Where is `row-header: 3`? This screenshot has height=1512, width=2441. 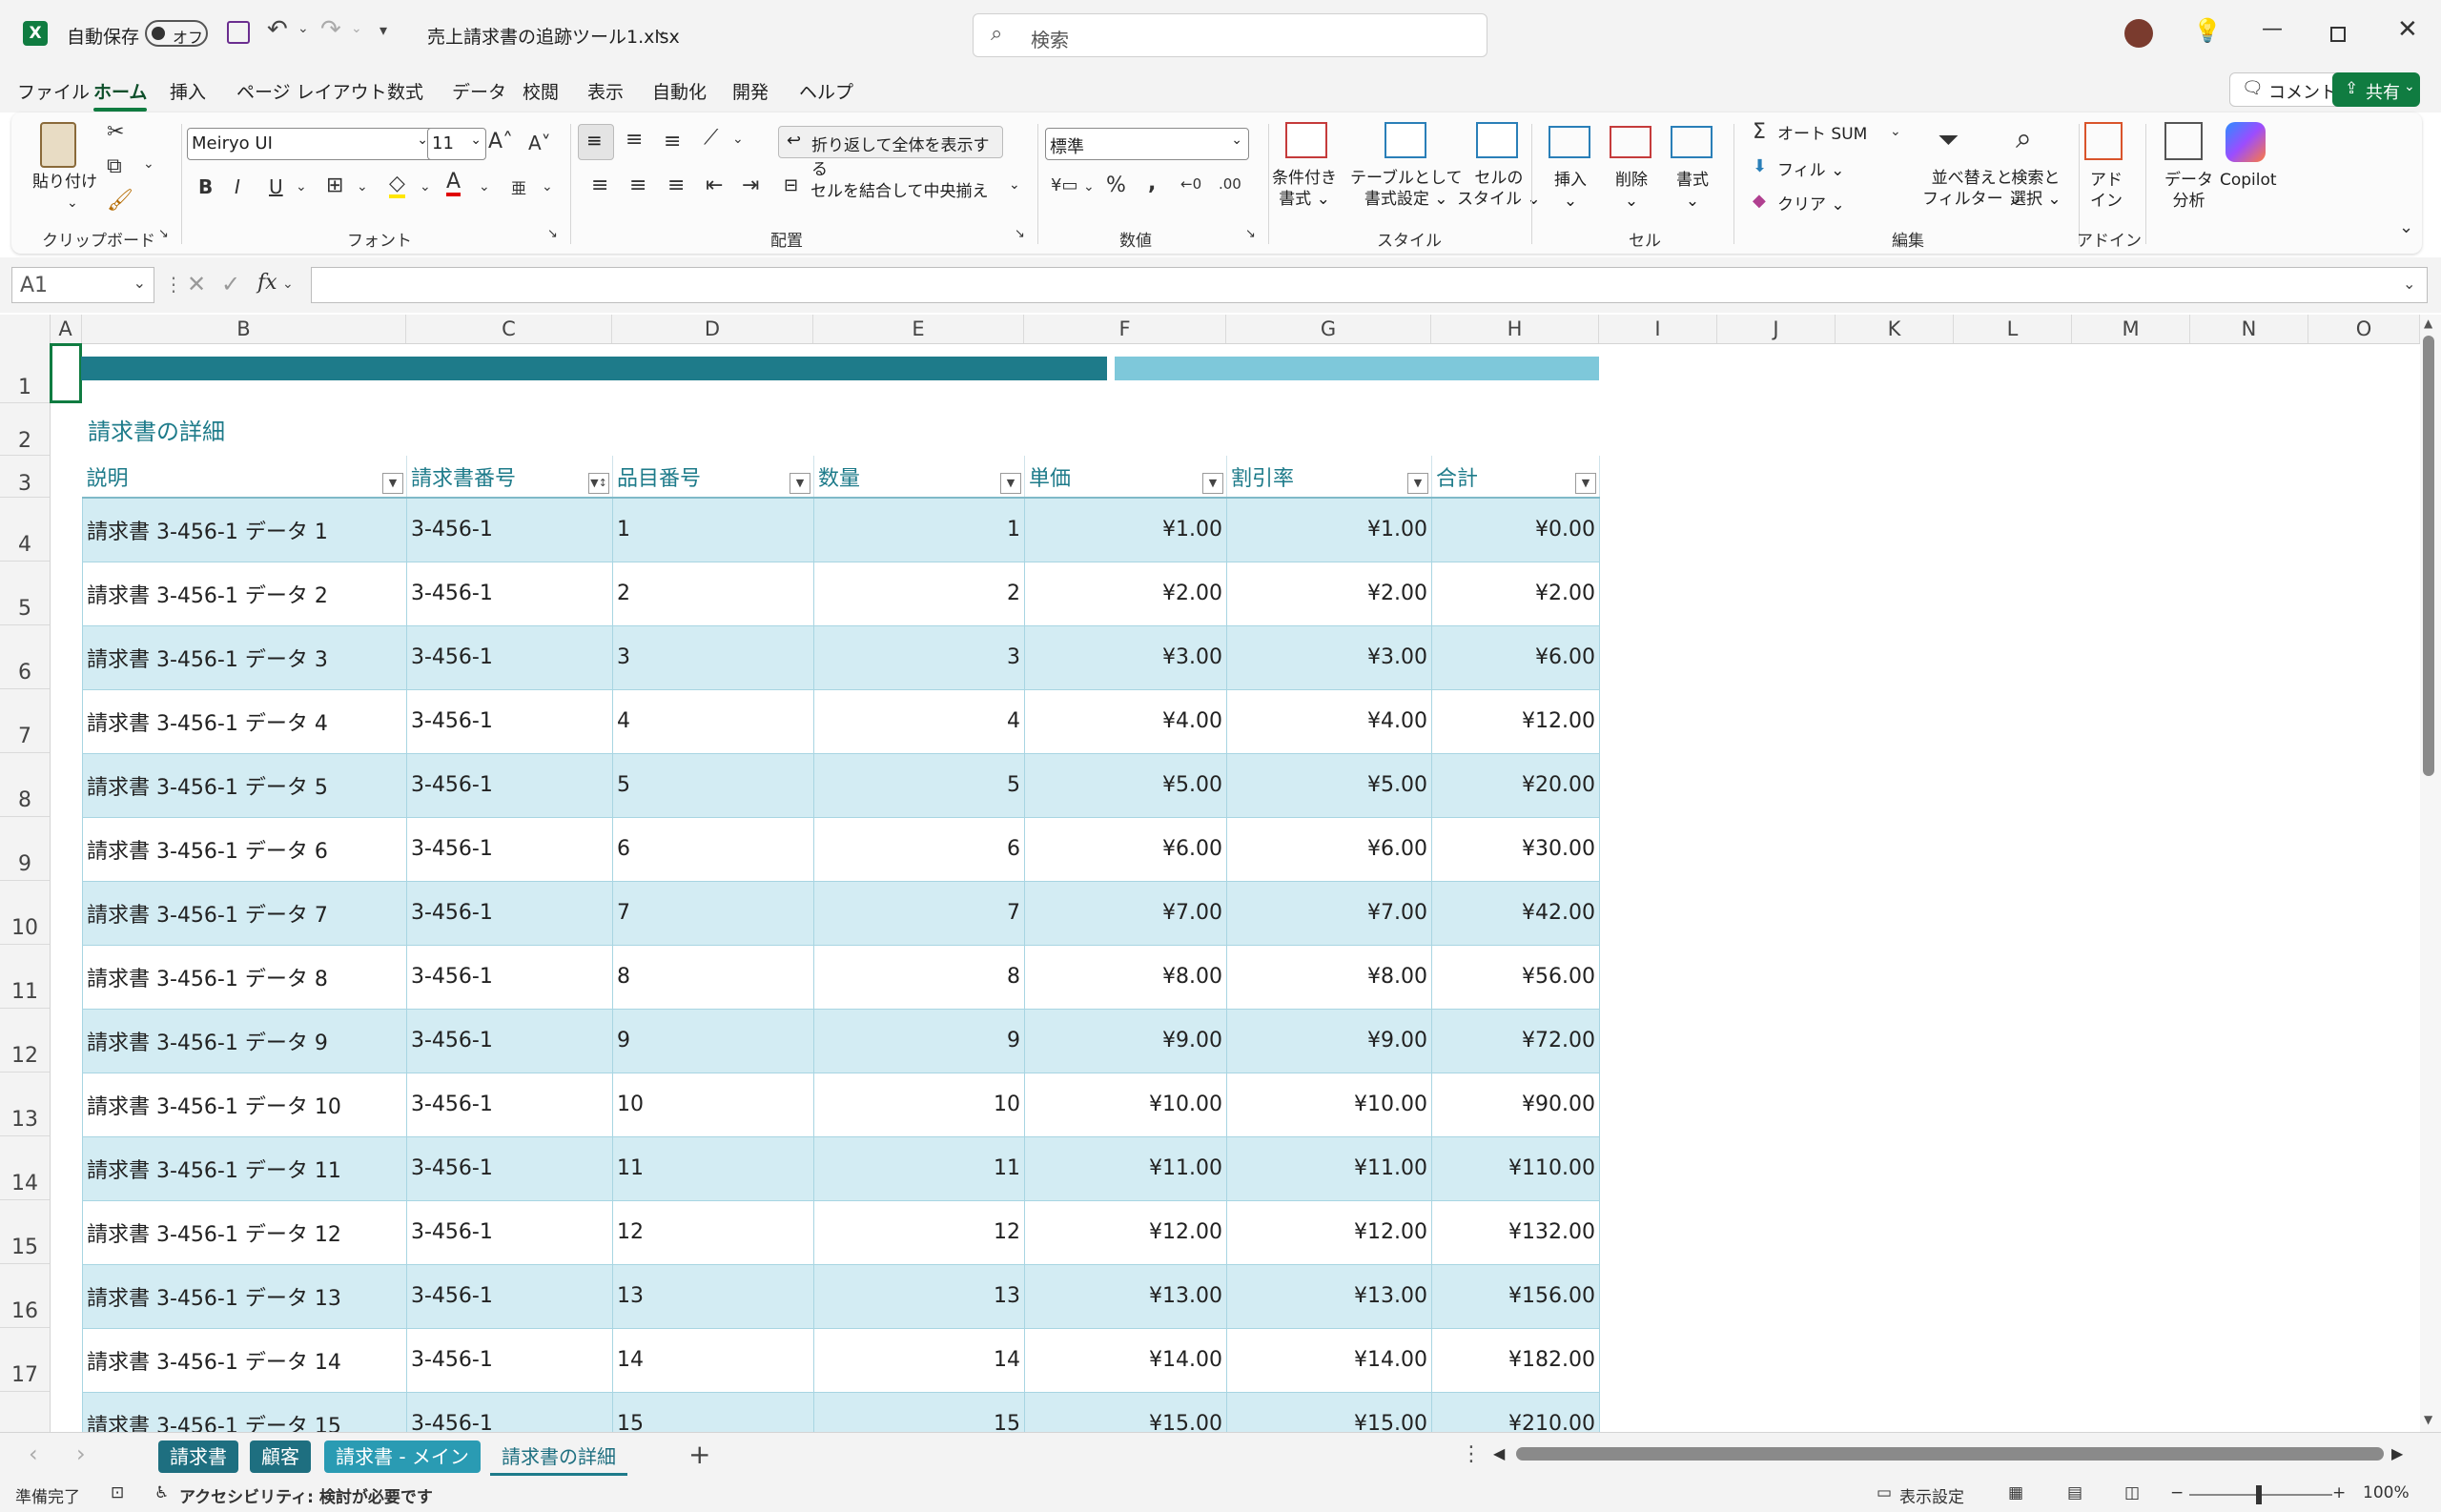 row-header: 3 is located at coordinates (25, 477).